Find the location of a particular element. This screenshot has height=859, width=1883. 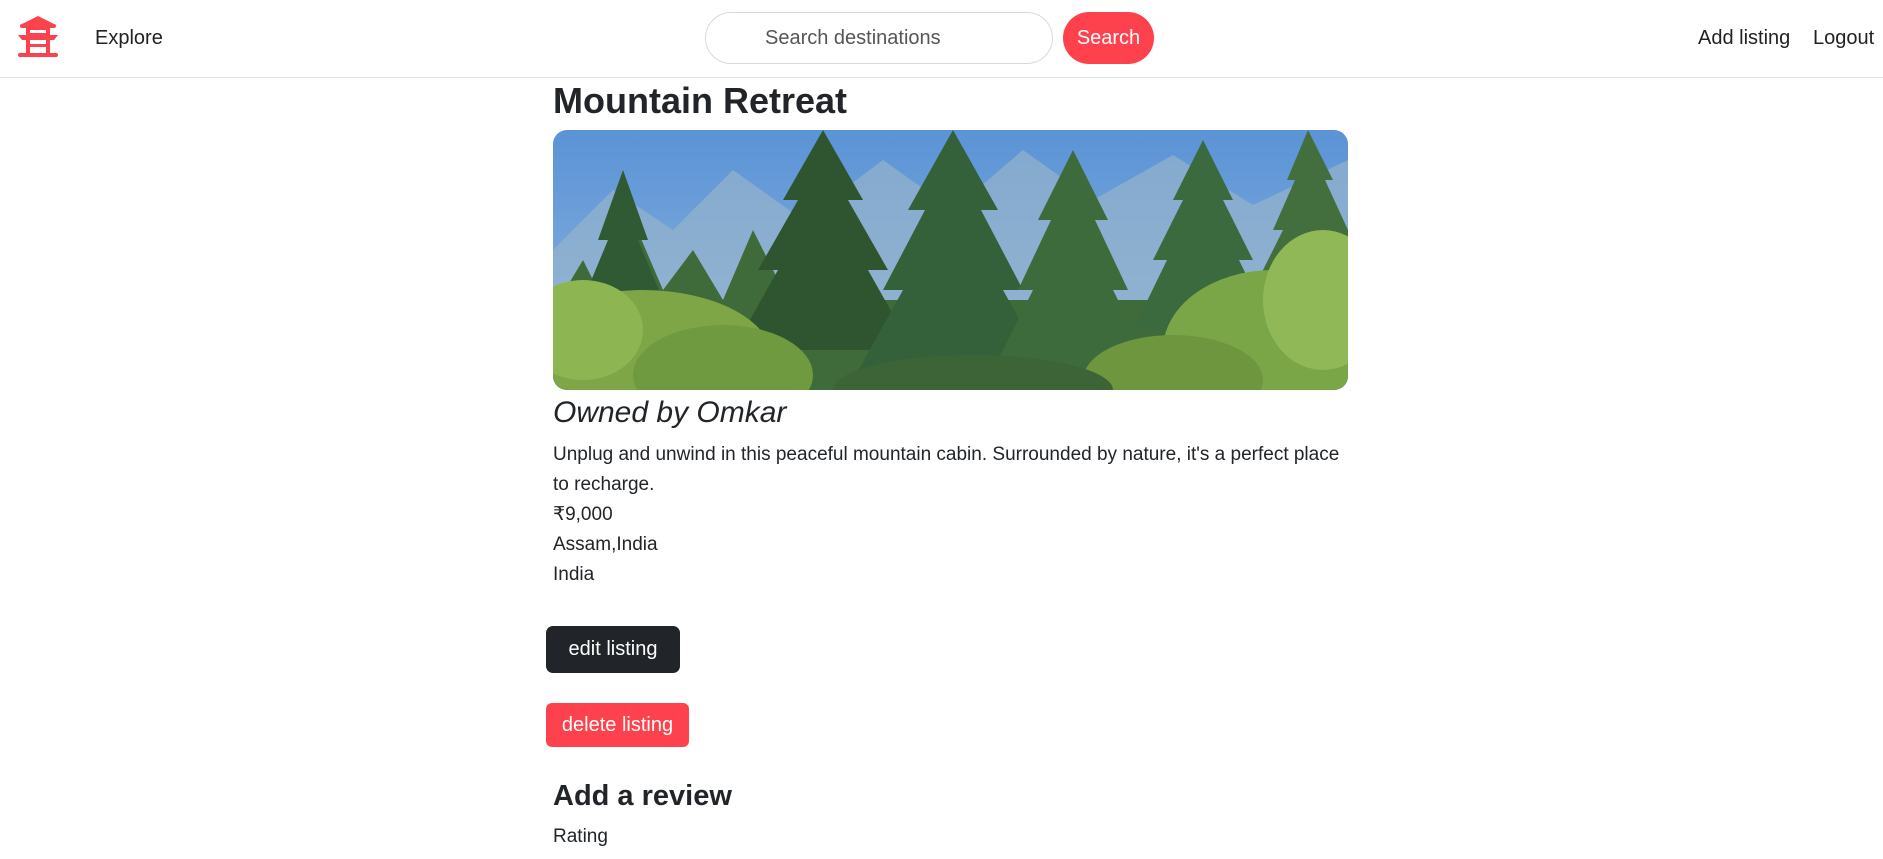

listing-owner: Owned by Omkar is located at coordinates (670, 412).